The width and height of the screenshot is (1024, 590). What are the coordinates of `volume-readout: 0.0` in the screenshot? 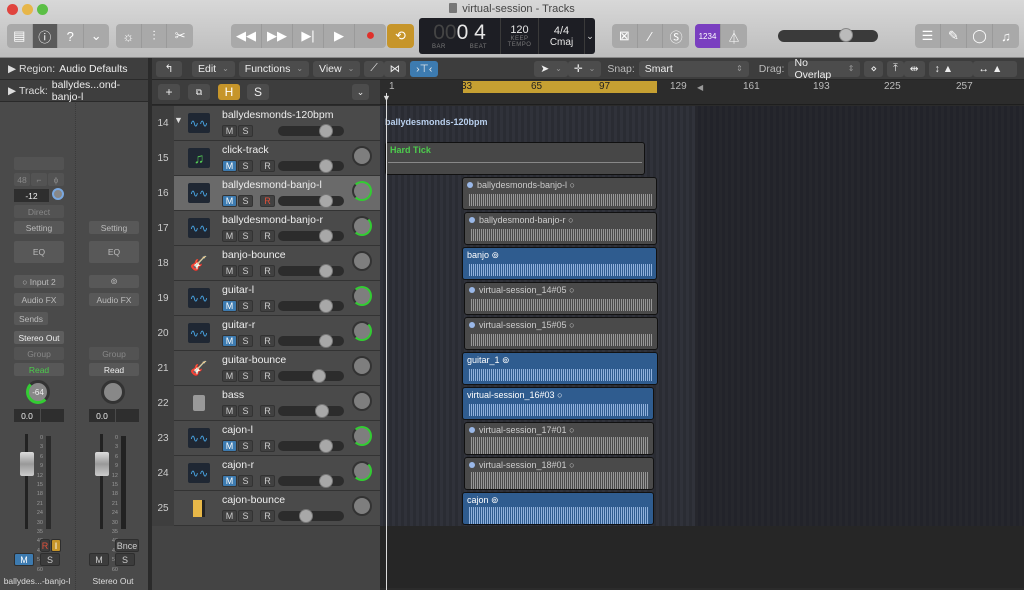 It's located at (102, 415).